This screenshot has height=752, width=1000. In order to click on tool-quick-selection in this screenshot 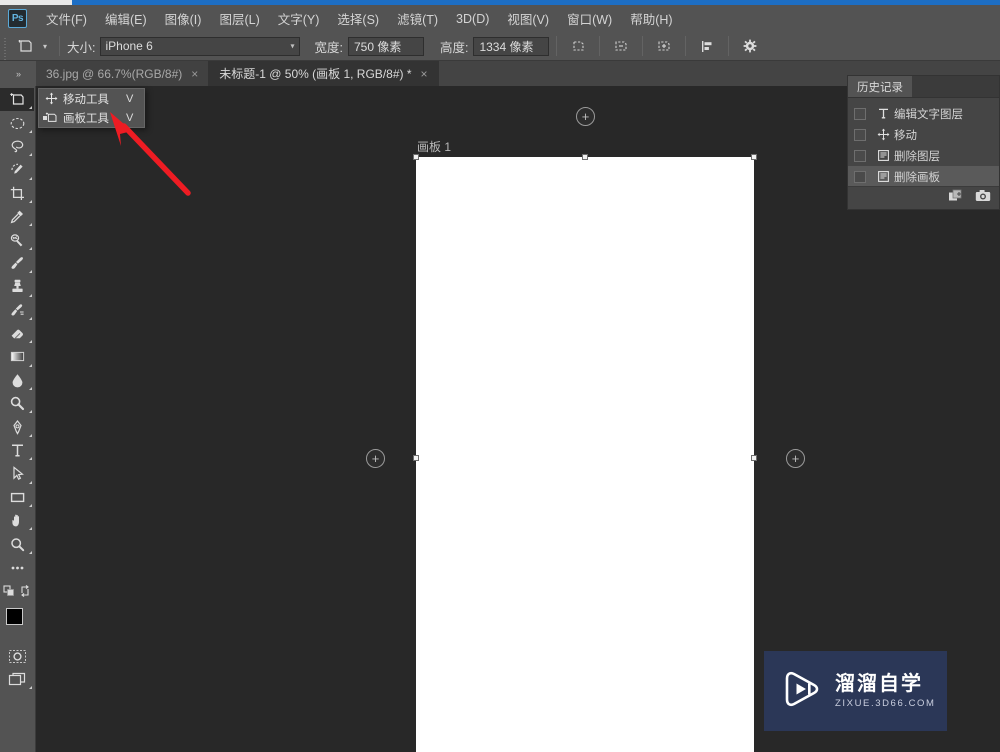, I will do `click(17, 169)`.